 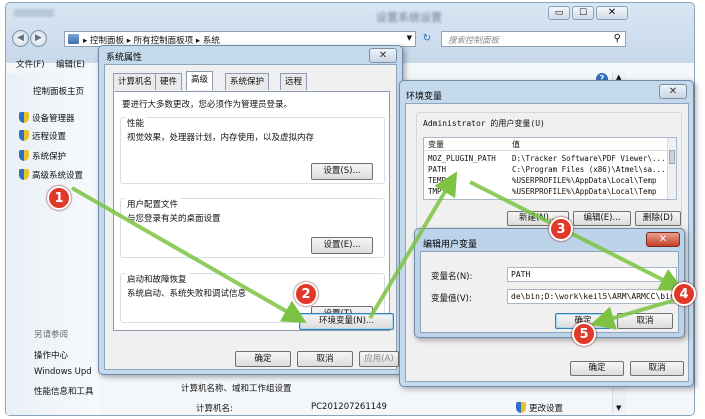 I want to click on col-value: 值, so click(x=516, y=144).